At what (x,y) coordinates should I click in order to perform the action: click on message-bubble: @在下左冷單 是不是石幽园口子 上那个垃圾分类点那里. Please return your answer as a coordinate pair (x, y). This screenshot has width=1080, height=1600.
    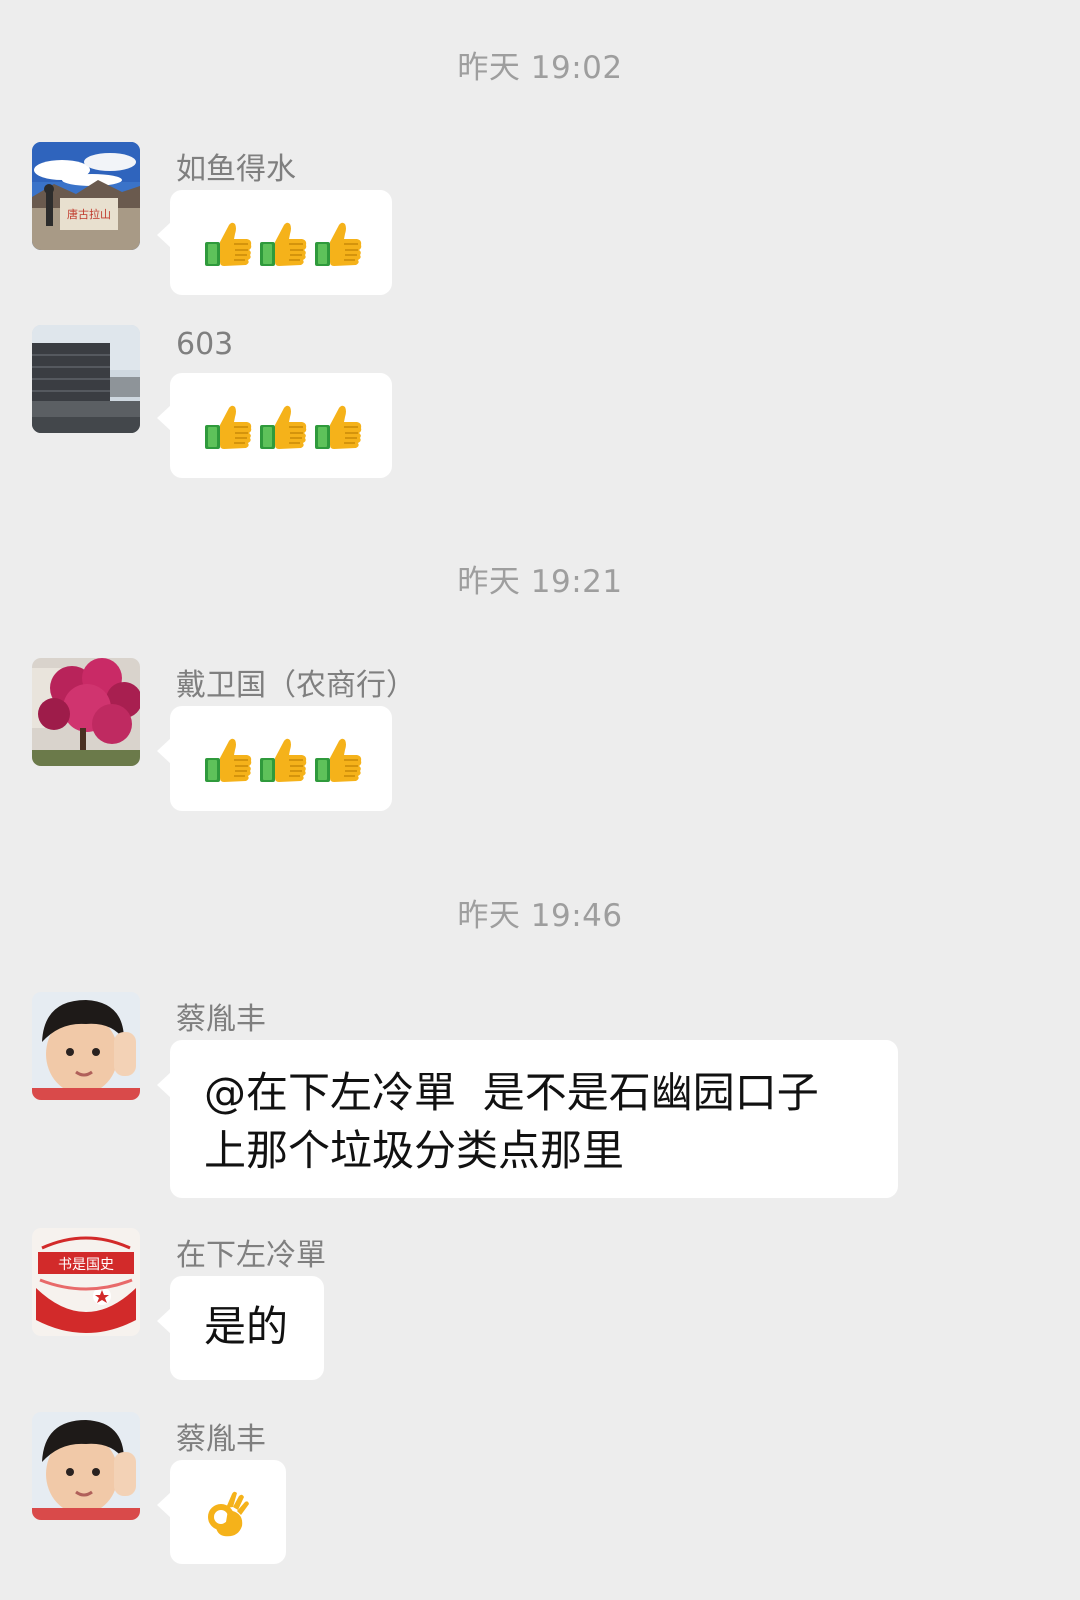
    Looking at the image, I should click on (527, 1119).